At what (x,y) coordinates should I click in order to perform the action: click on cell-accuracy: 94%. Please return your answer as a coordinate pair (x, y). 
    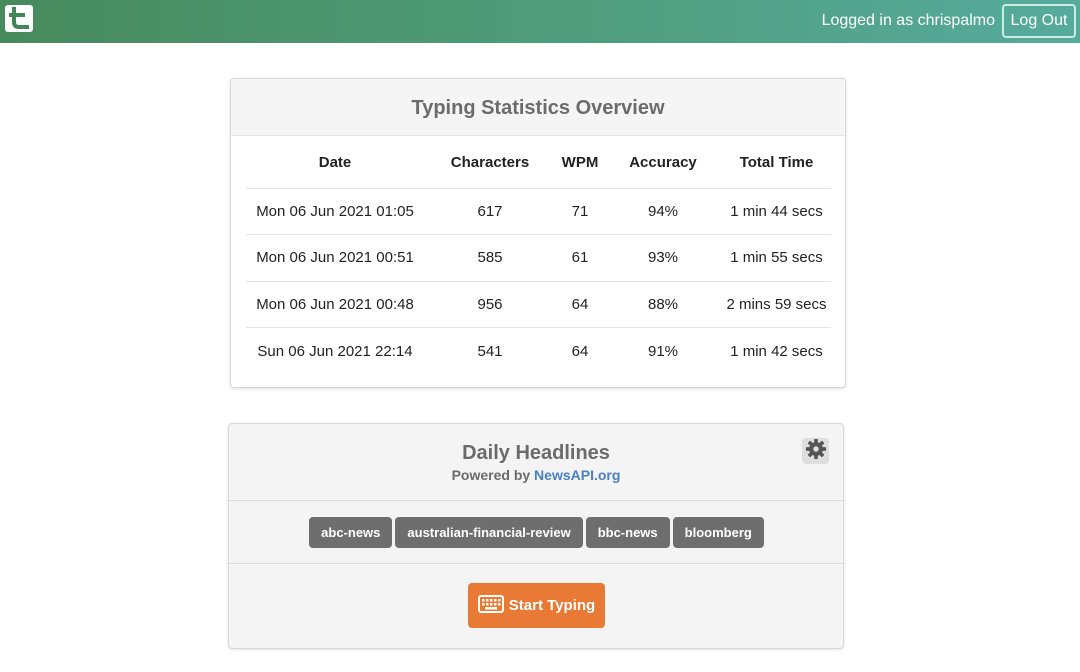
    Looking at the image, I should click on (663, 211).